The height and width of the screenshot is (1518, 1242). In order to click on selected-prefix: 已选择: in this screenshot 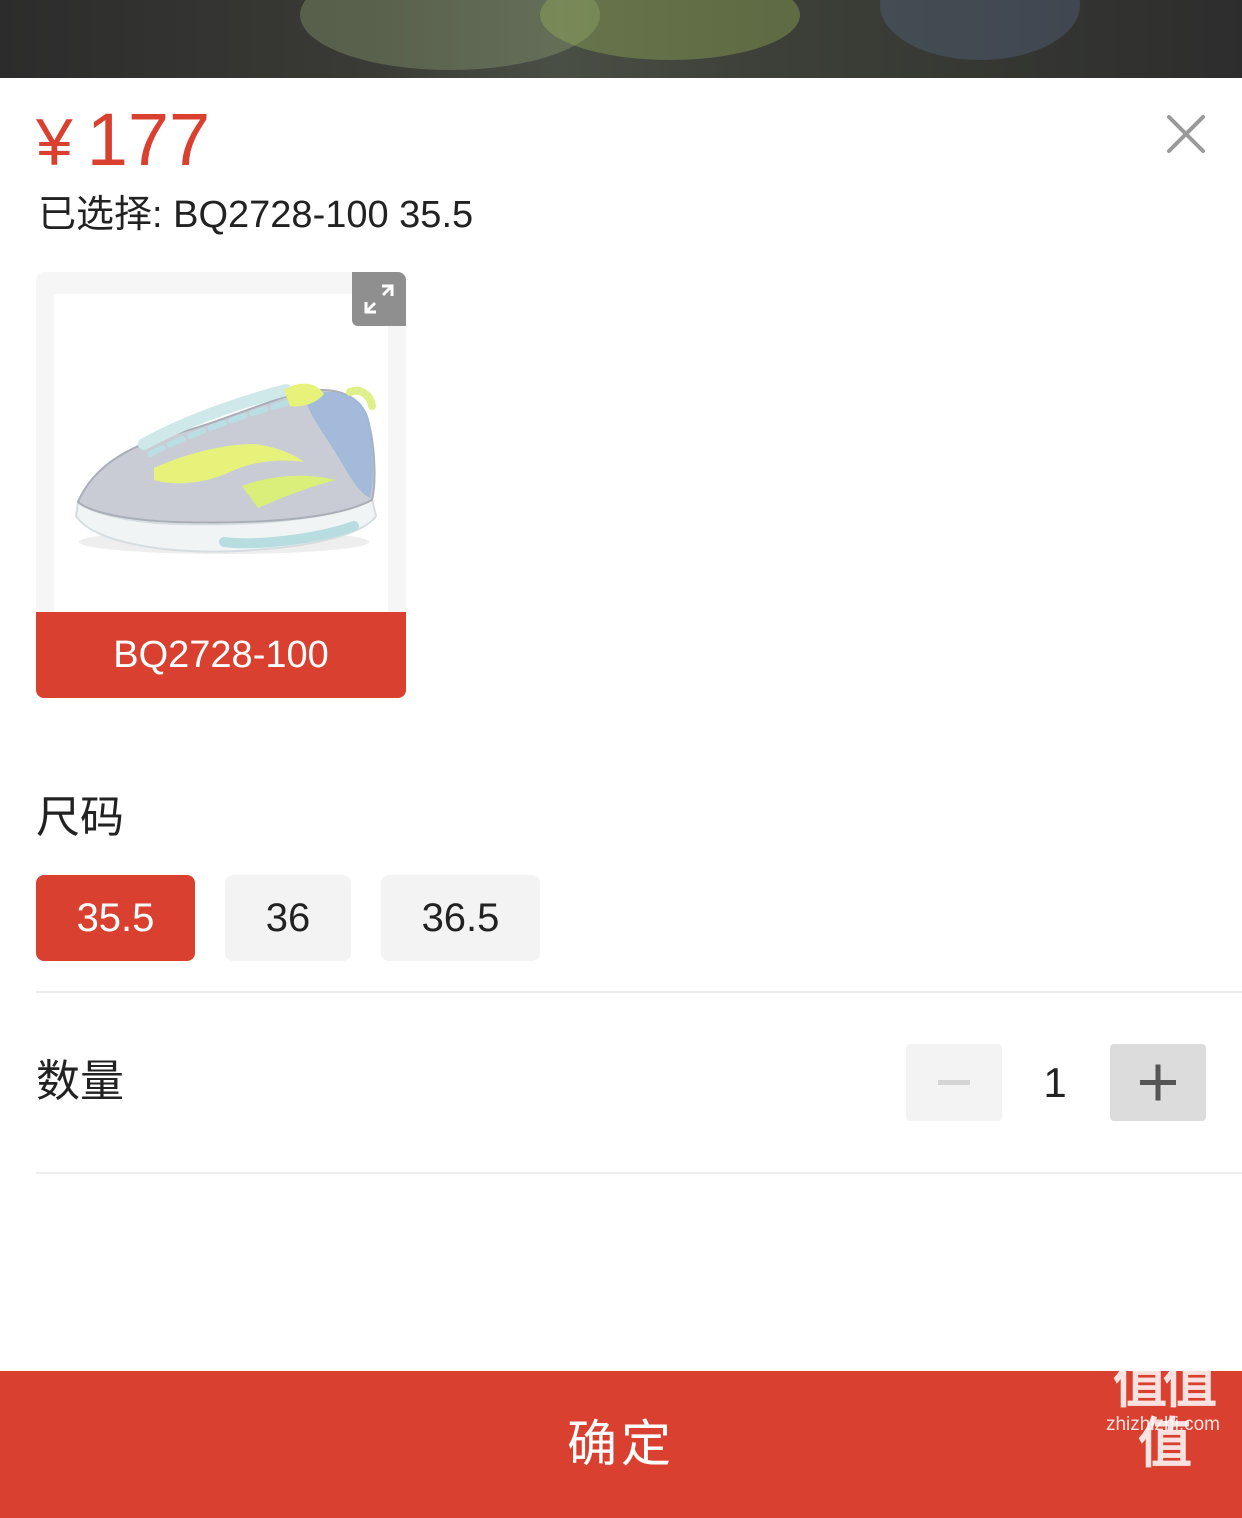, I will do `click(100, 215)`.